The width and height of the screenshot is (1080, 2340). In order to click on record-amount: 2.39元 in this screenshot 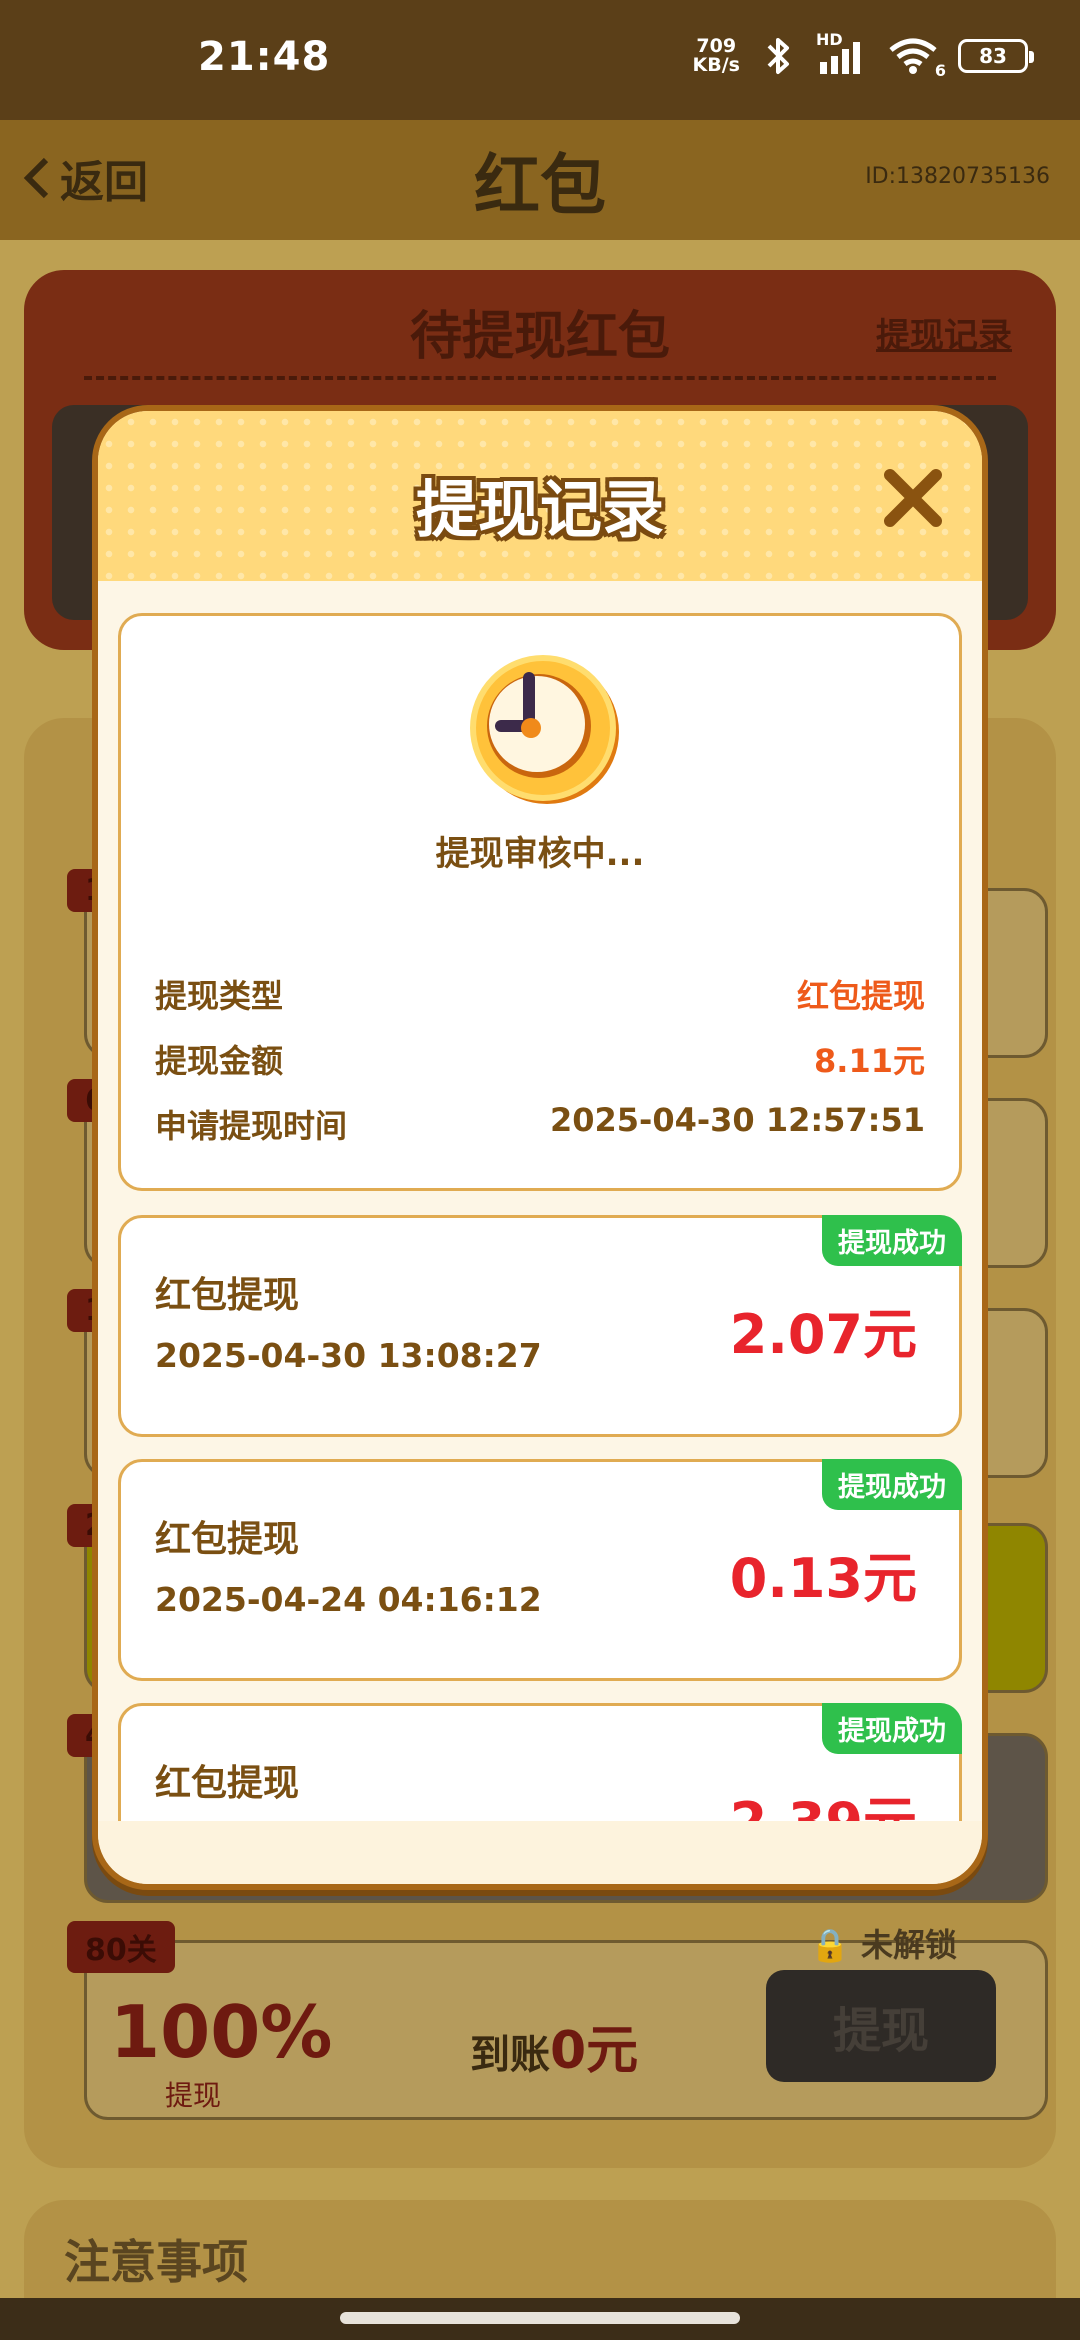, I will do `click(823, 1799)`.